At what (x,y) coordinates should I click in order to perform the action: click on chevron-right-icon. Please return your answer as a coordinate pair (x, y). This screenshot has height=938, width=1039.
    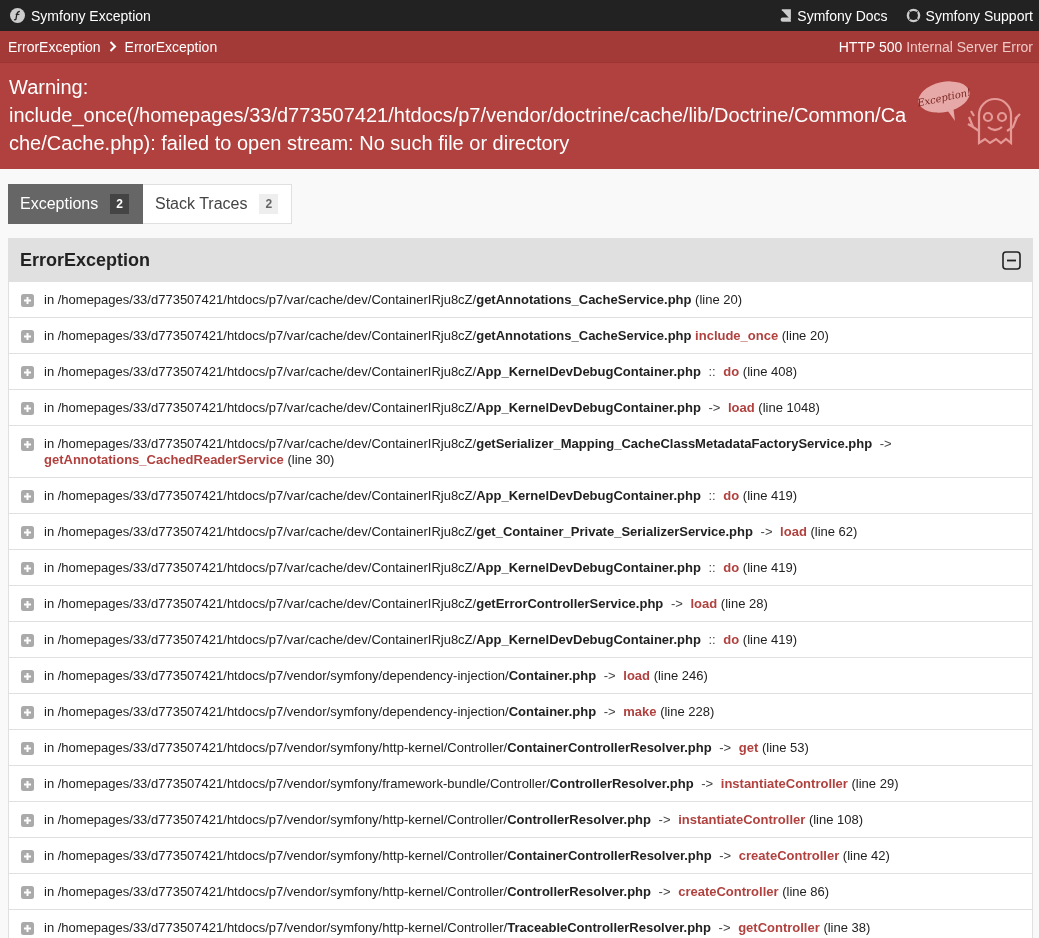
    Looking at the image, I should click on (112, 46).